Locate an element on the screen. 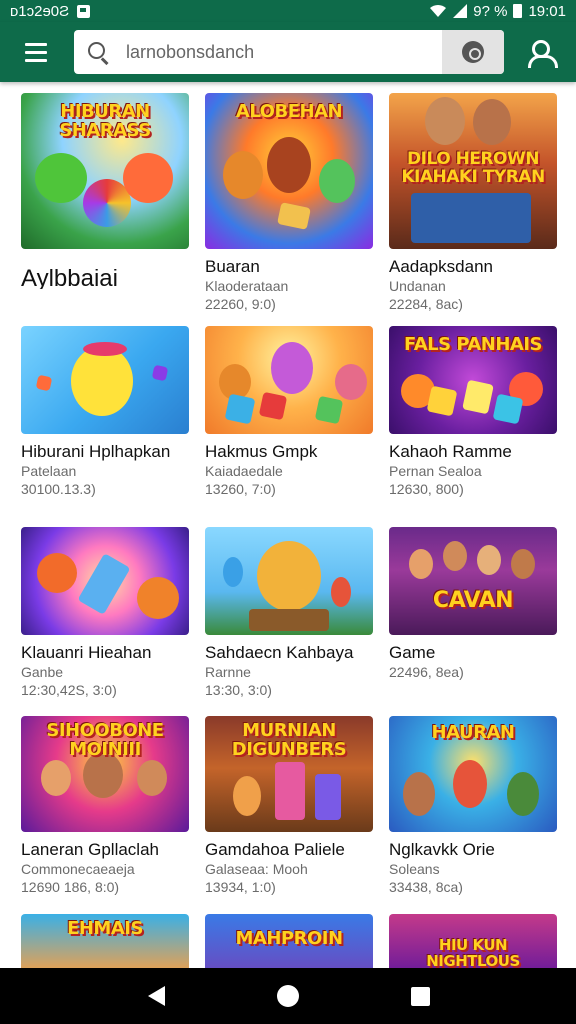 This screenshot has height=1024, width=576. game-title: Buaran is located at coordinates (232, 266).